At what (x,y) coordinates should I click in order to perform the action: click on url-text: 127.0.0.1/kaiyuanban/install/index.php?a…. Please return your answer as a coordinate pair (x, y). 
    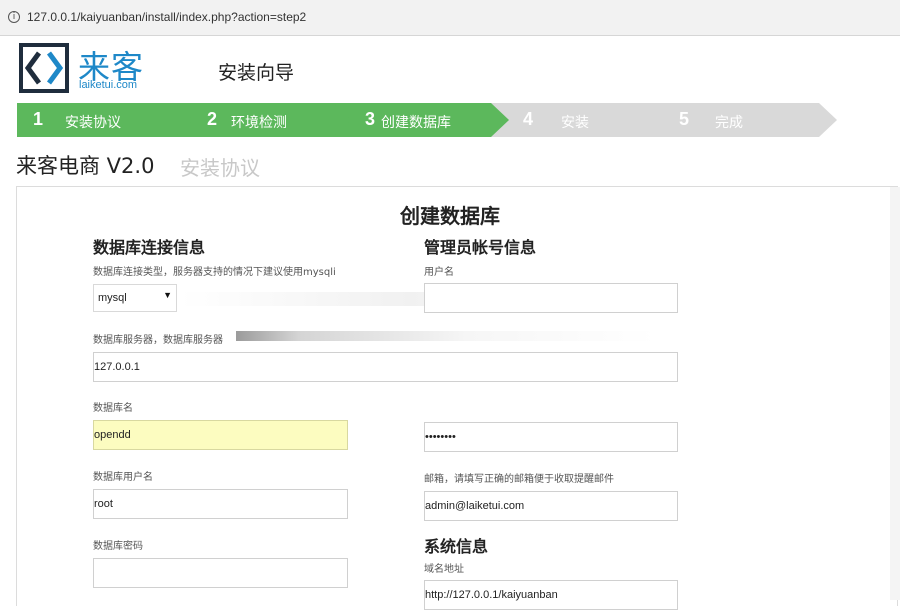
    Looking at the image, I should click on (166, 17).